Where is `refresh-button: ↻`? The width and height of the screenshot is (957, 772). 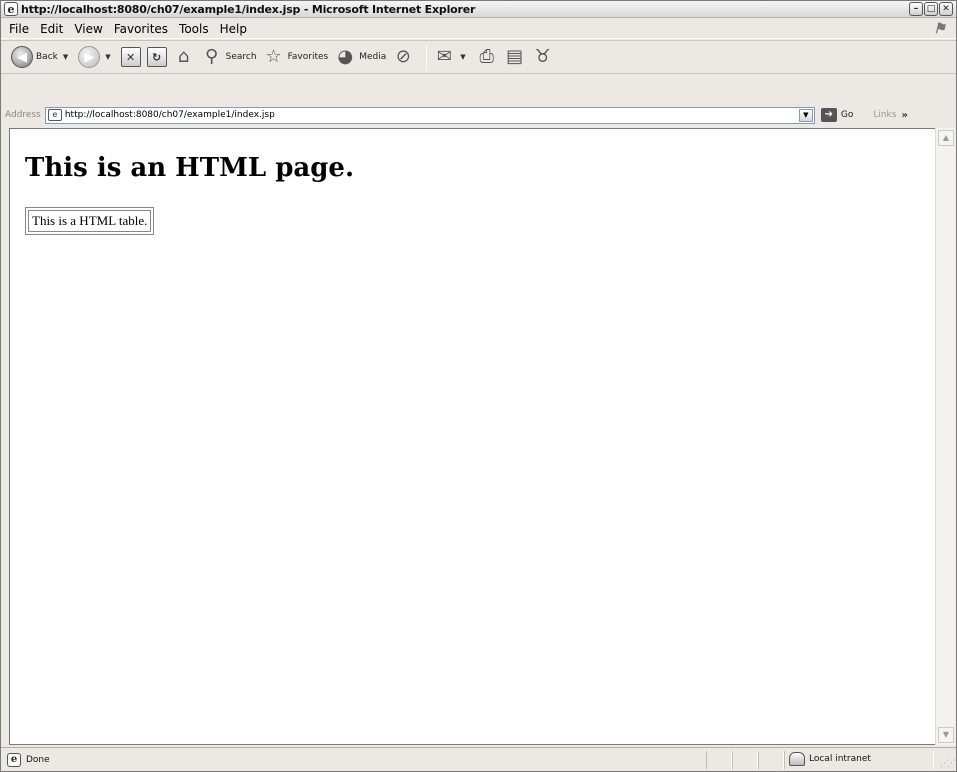
refresh-button: ↻ is located at coordinates (156, 57).